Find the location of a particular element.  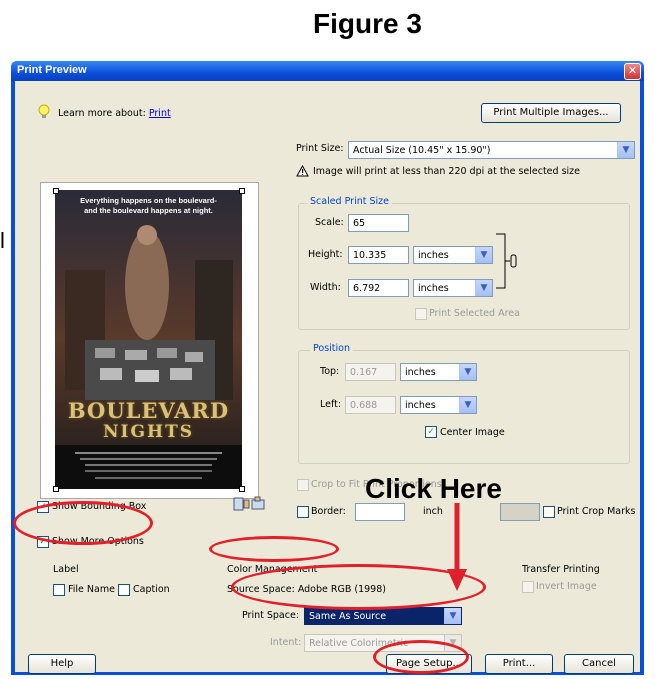

annotation-ellipse-show-more-options is located at coordinates (83, 523).